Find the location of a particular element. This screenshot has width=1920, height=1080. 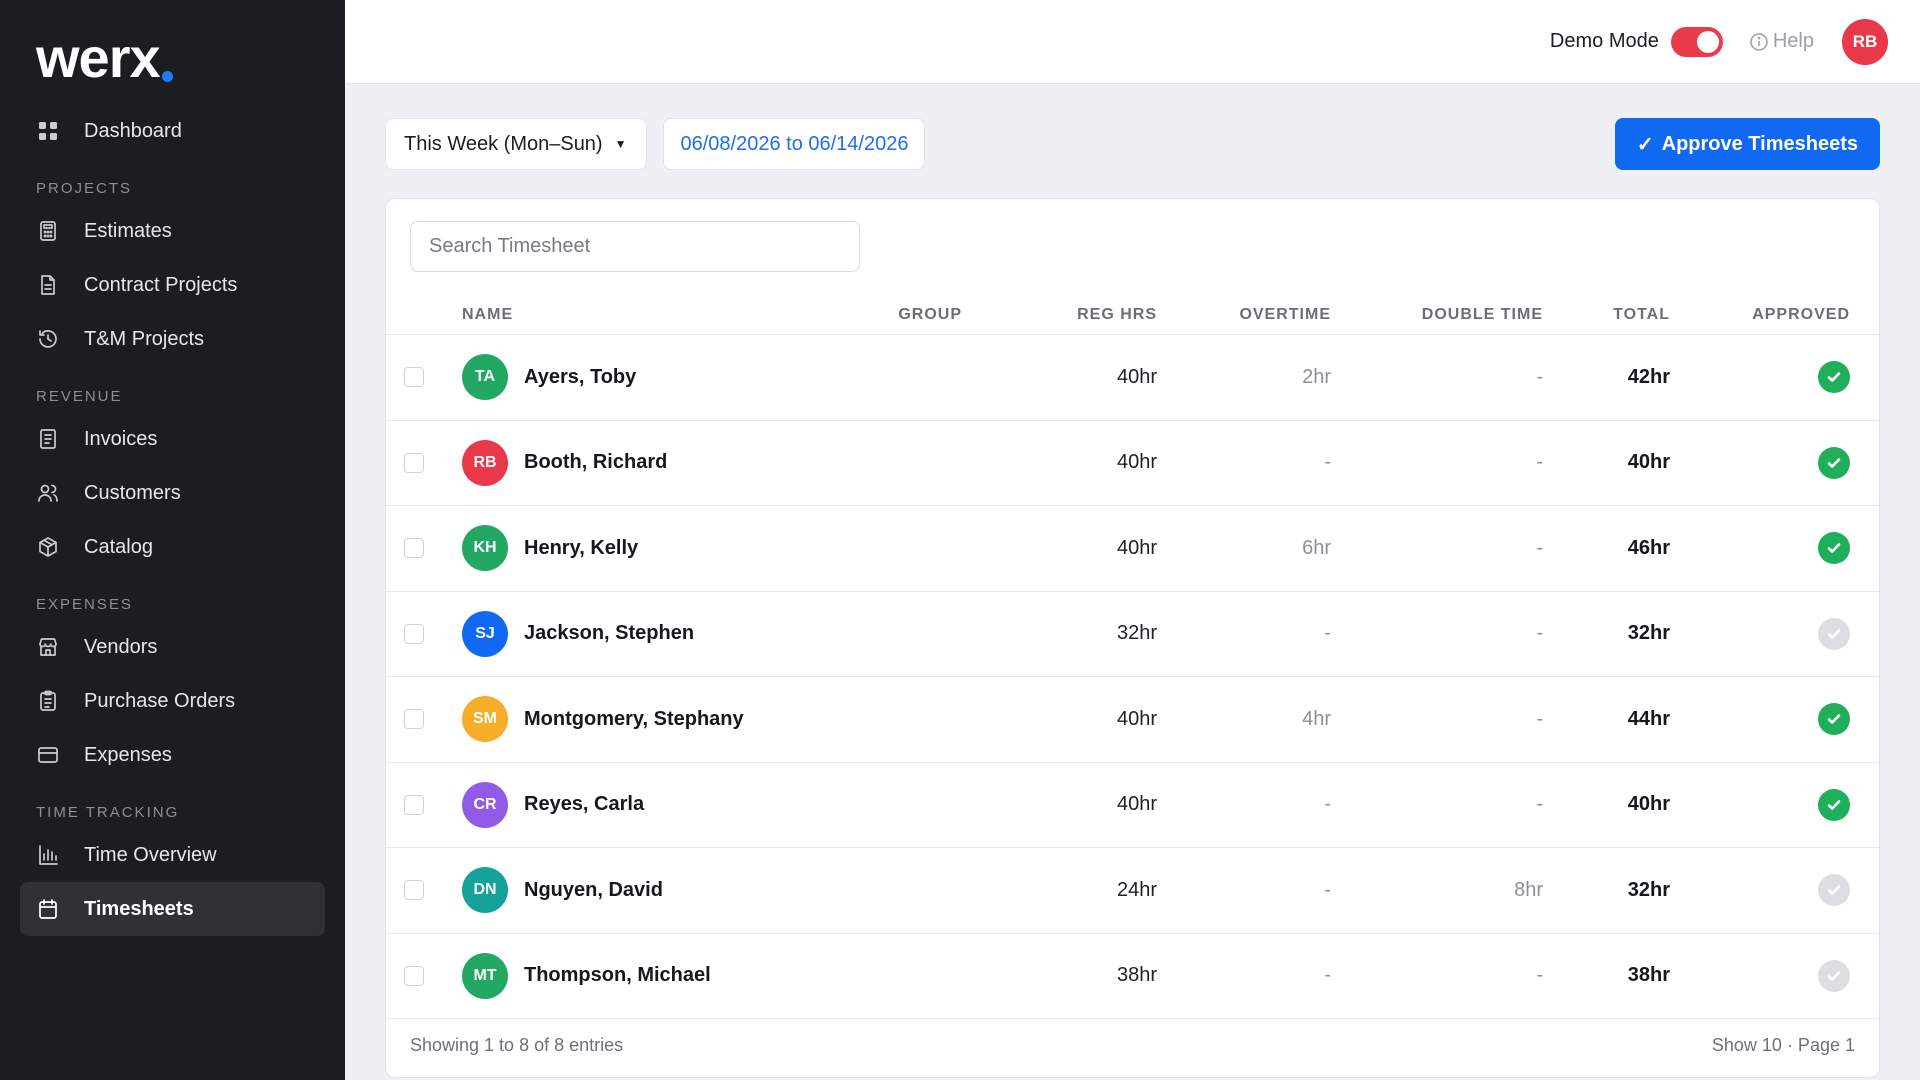

sidebar-item-label: Purchase Orders is located at coordinates (160, 700).